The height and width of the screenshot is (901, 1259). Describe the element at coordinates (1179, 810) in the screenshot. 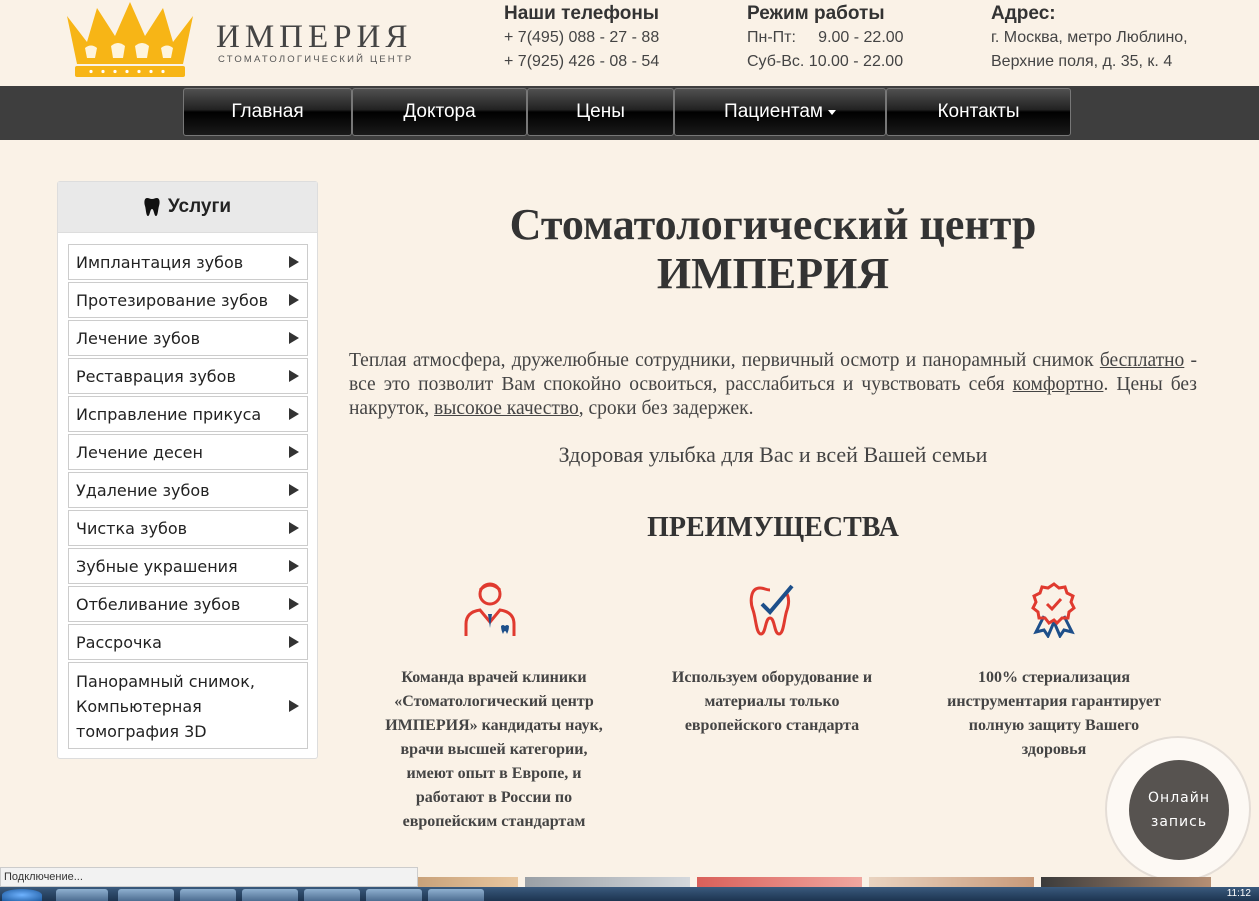

I see `online-booking-button: Онлайн запись` at that location.